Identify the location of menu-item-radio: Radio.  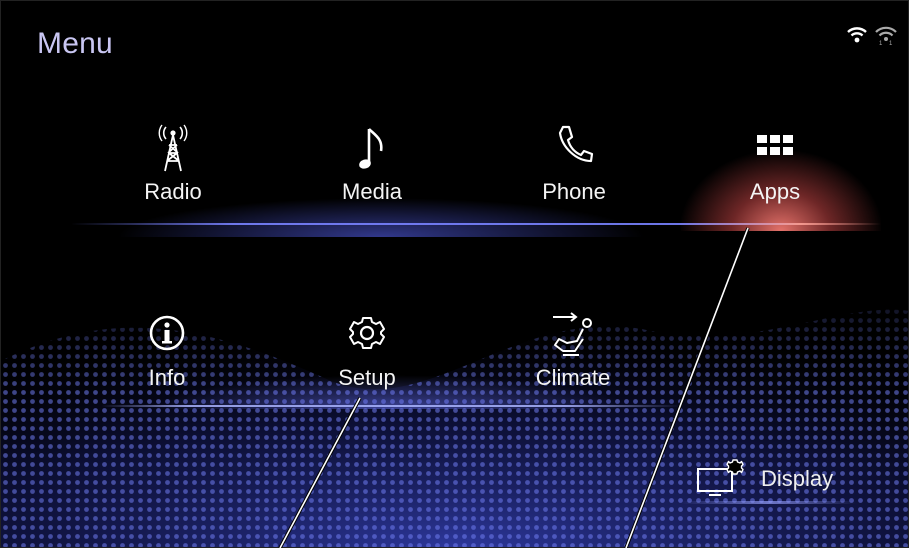
(173, 173).